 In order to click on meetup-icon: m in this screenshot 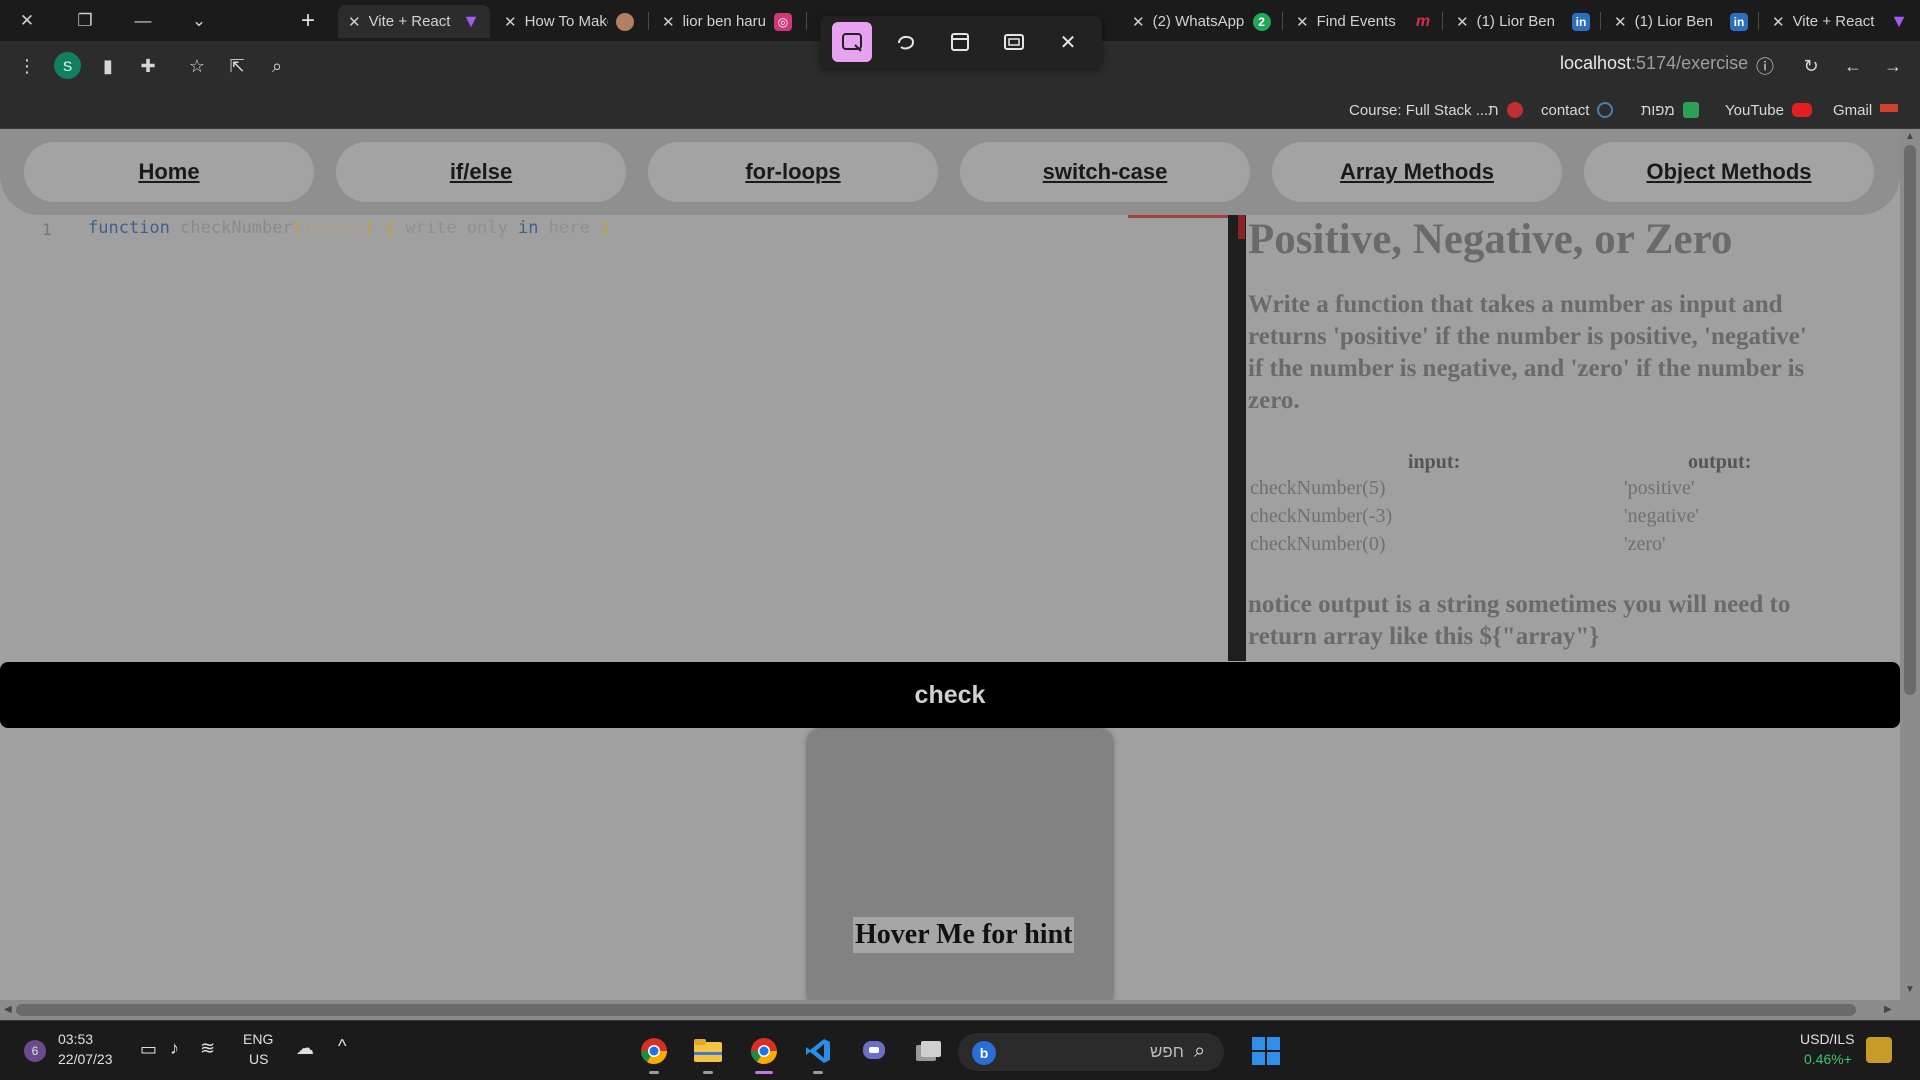, I will do `click(1423, 21)`.